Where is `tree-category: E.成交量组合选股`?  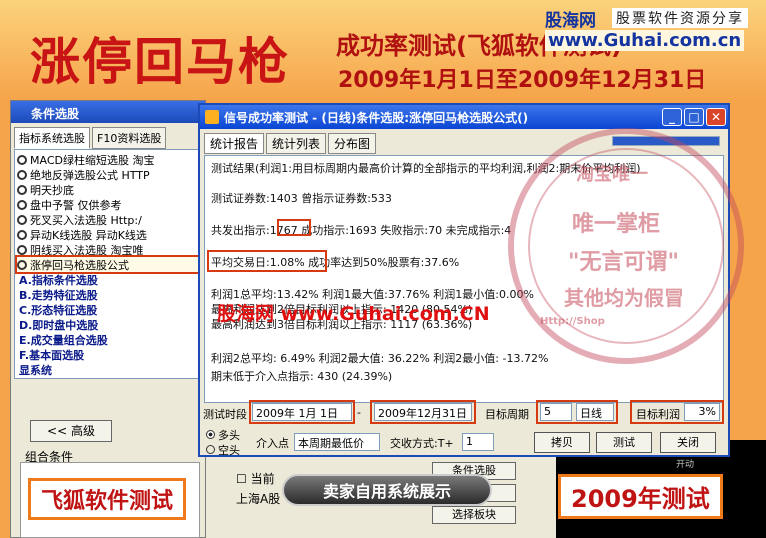 tree-category: E.成交量组合选股 is located at coordinates (108, 339).